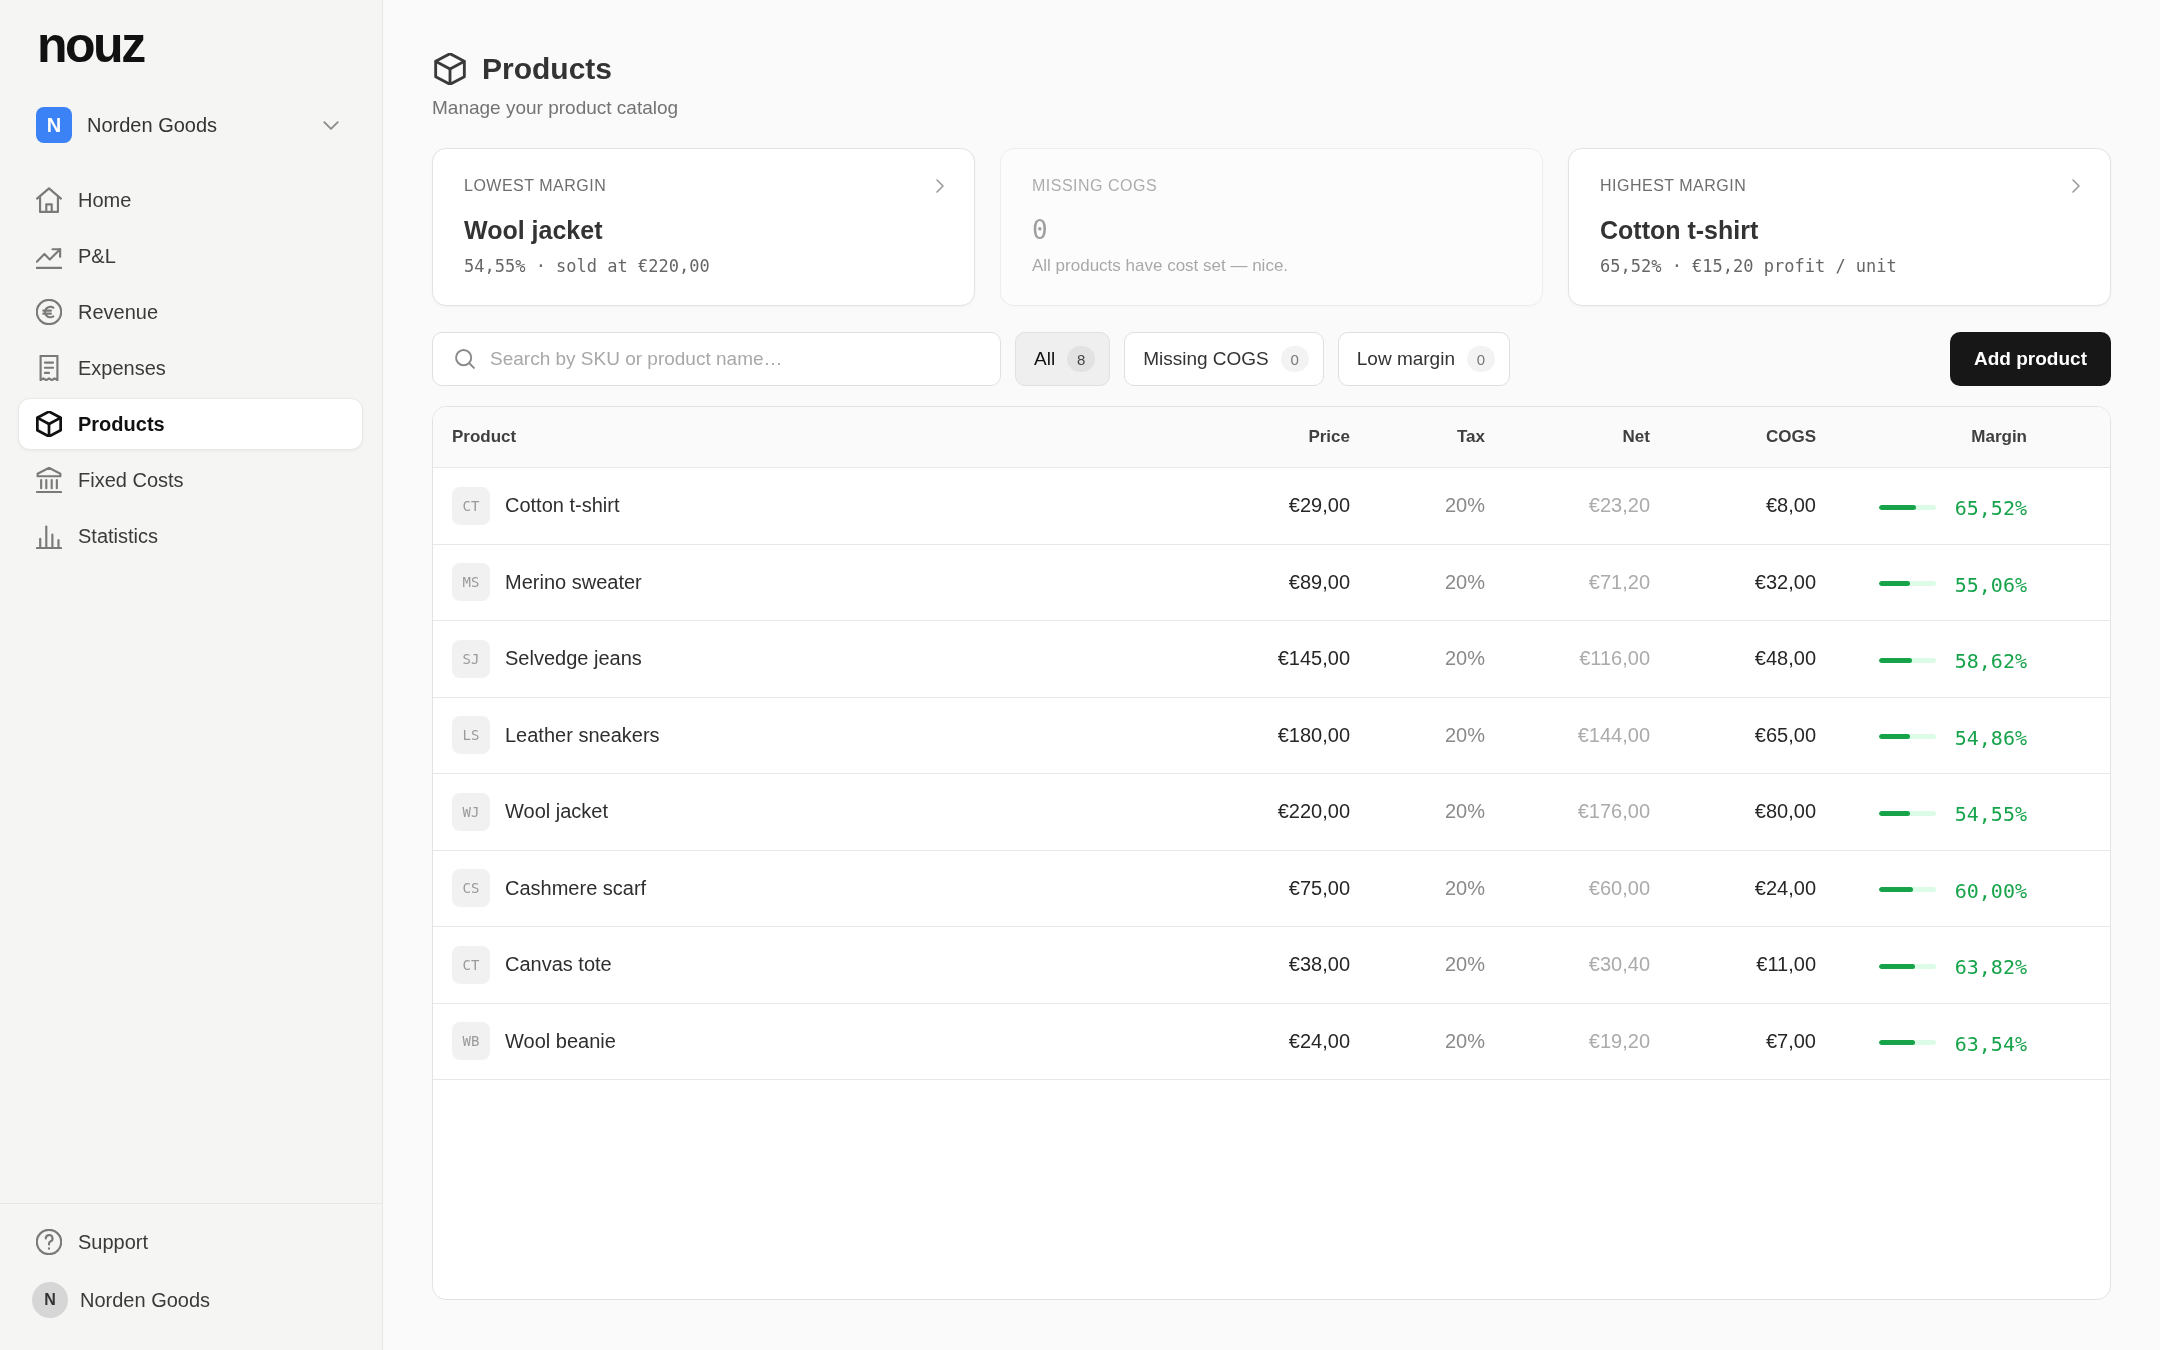 The width and height of the screenshot is (2160, 1350). Describe the element at coordinates (1619, 964) in the screenshot. I see `net-price: €30,40` at that location.